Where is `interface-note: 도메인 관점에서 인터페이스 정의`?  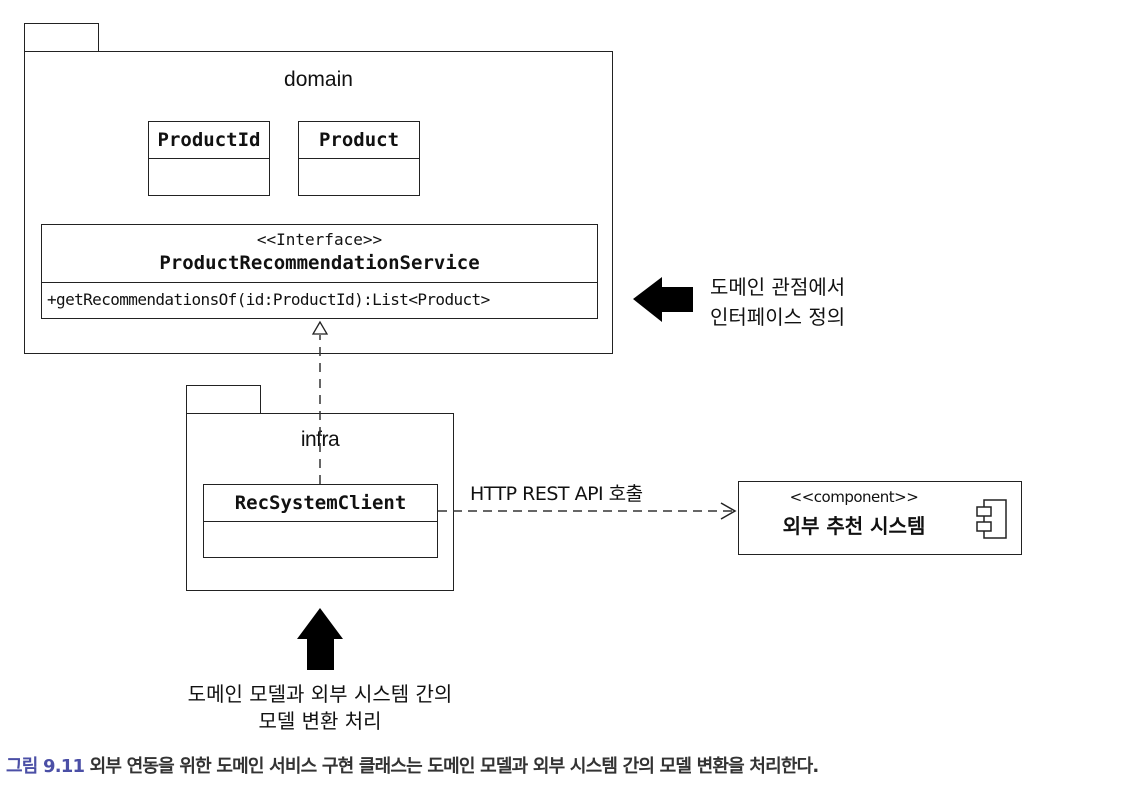
interface-note: 도메인 관점에서 인터페이스 정의 is located at coordinates (777, 302).